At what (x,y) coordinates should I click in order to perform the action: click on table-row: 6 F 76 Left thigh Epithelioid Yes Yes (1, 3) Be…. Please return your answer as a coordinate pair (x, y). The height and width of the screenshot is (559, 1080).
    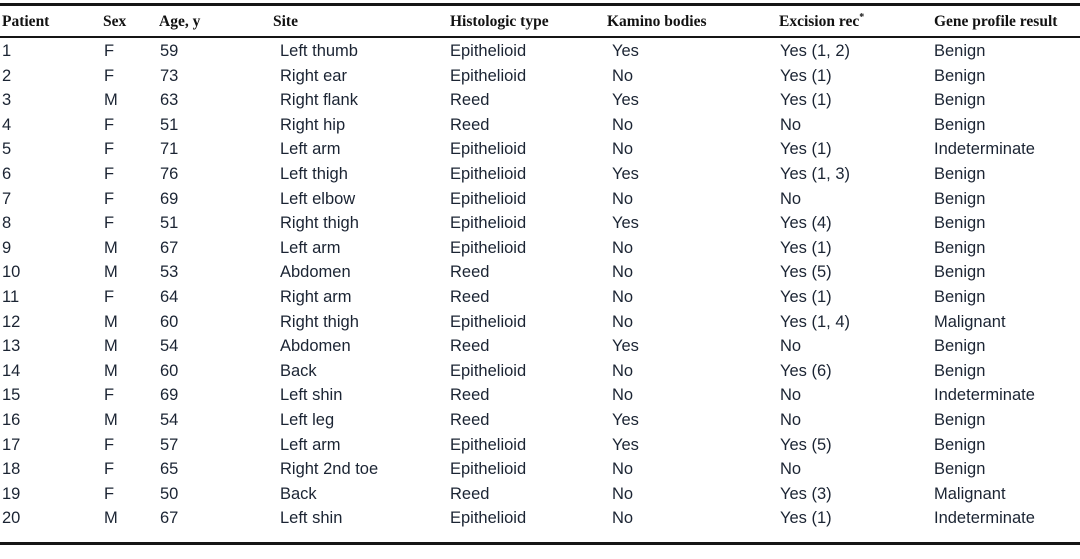
    Looking at the image, I should click on (540, 175).